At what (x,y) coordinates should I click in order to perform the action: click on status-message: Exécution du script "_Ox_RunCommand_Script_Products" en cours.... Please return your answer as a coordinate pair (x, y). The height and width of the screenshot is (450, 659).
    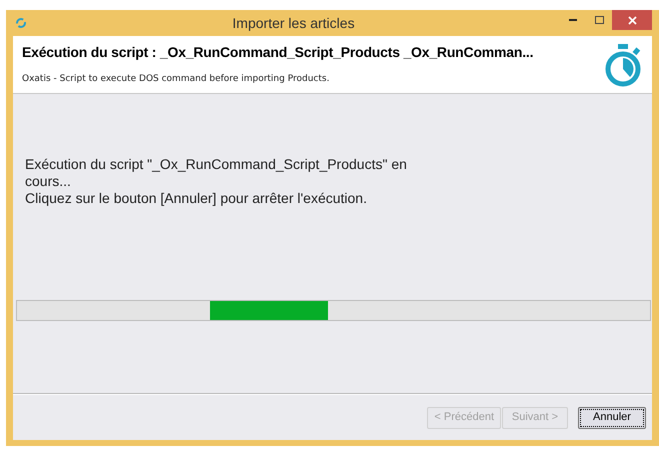
    Looking at the image, I should click on (216, 173).